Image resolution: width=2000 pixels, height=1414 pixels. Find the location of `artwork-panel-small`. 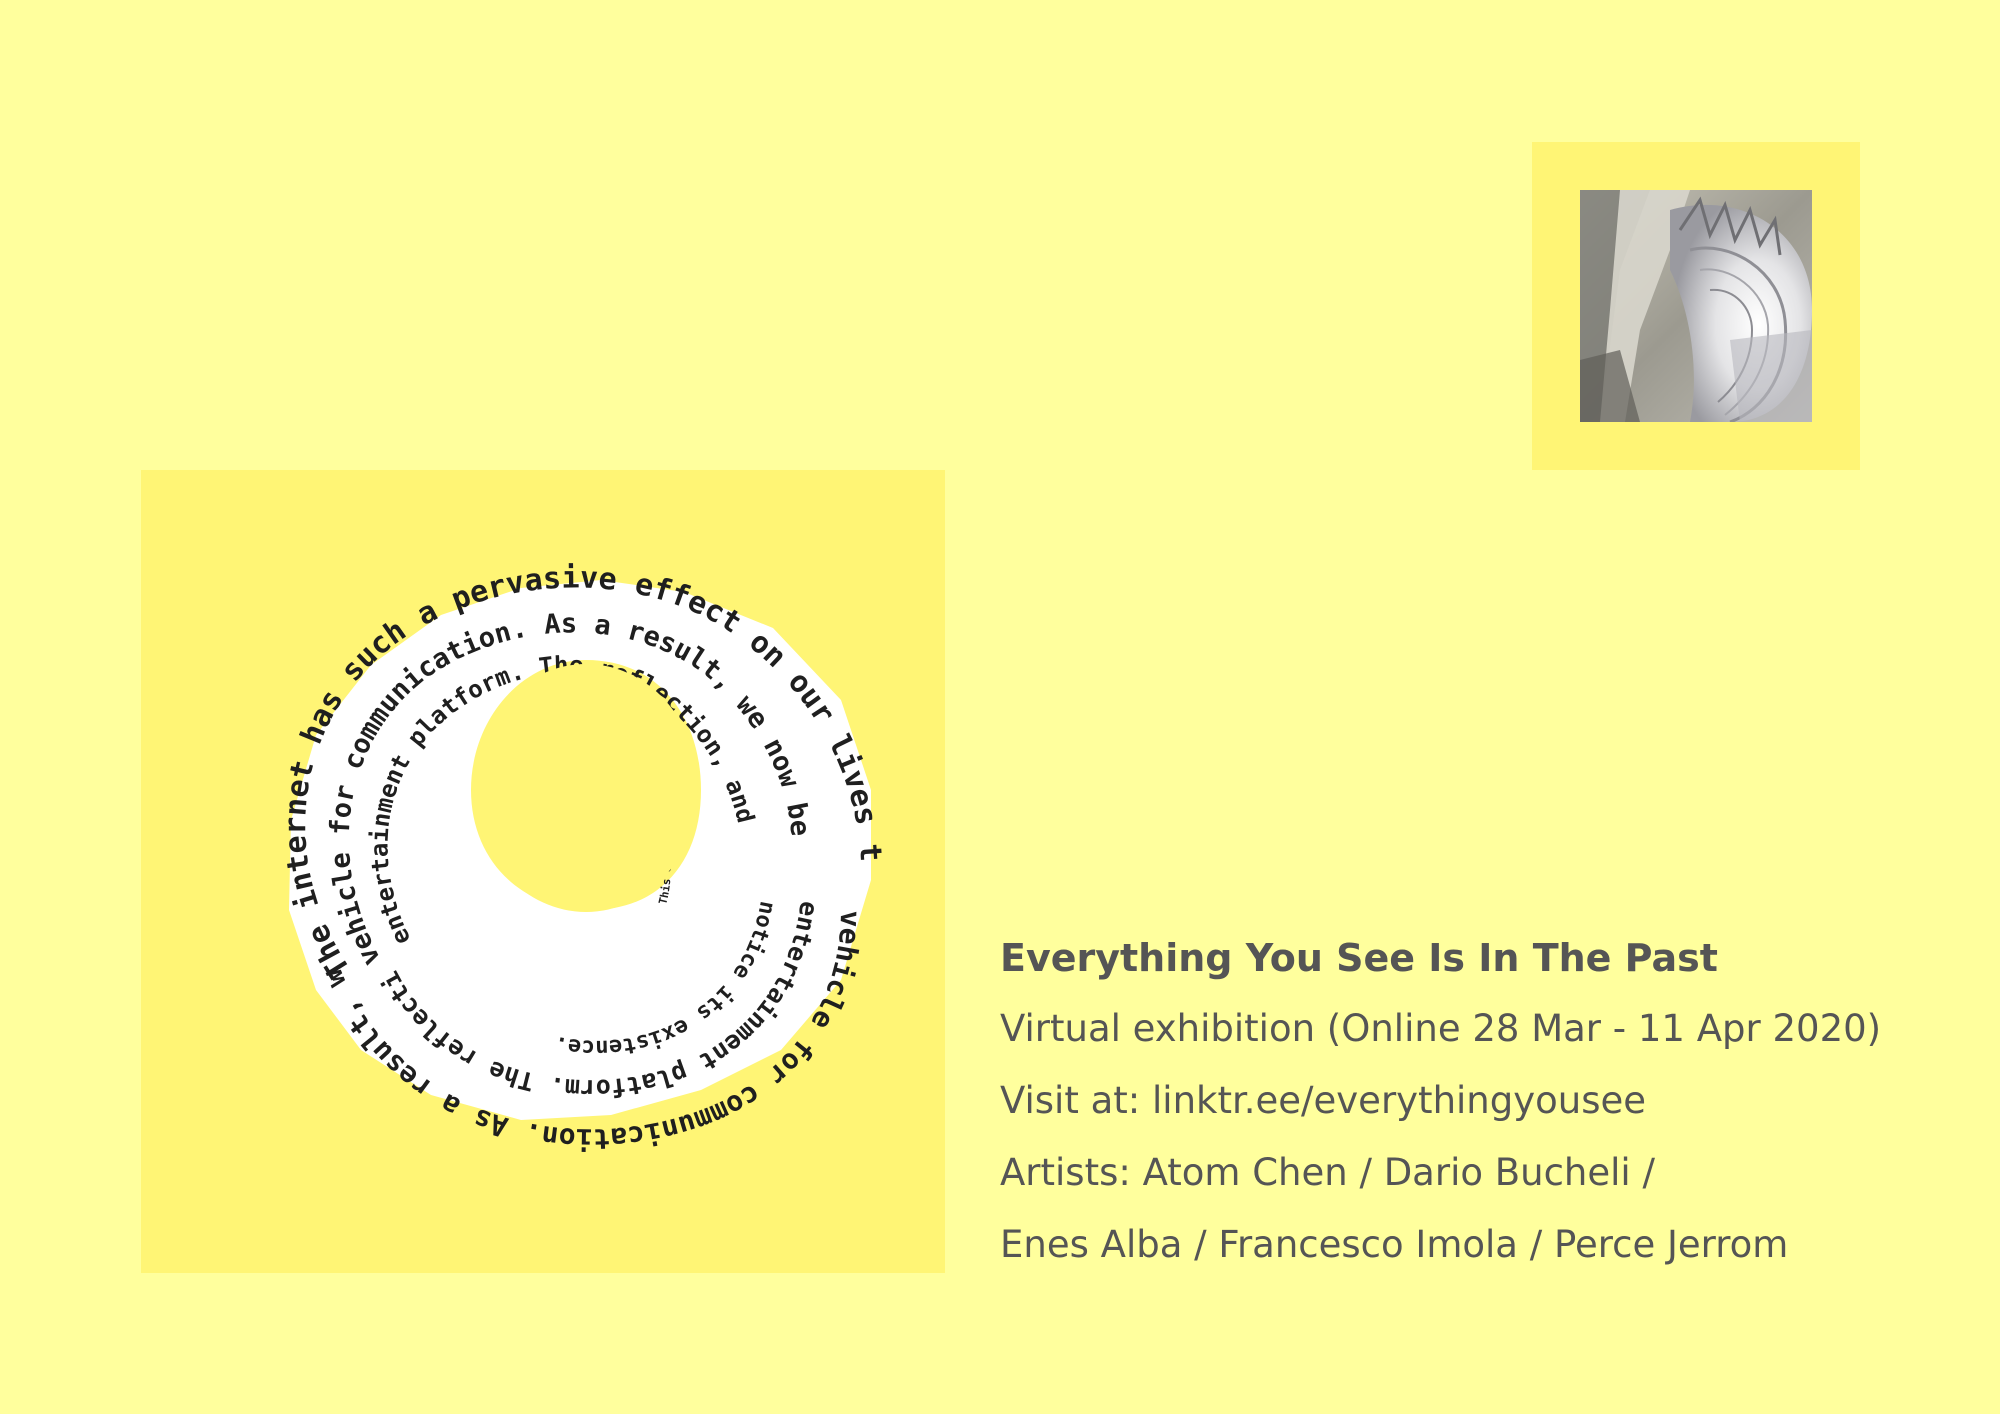

artwork-panel-small is located at coordinates (1696, 306).